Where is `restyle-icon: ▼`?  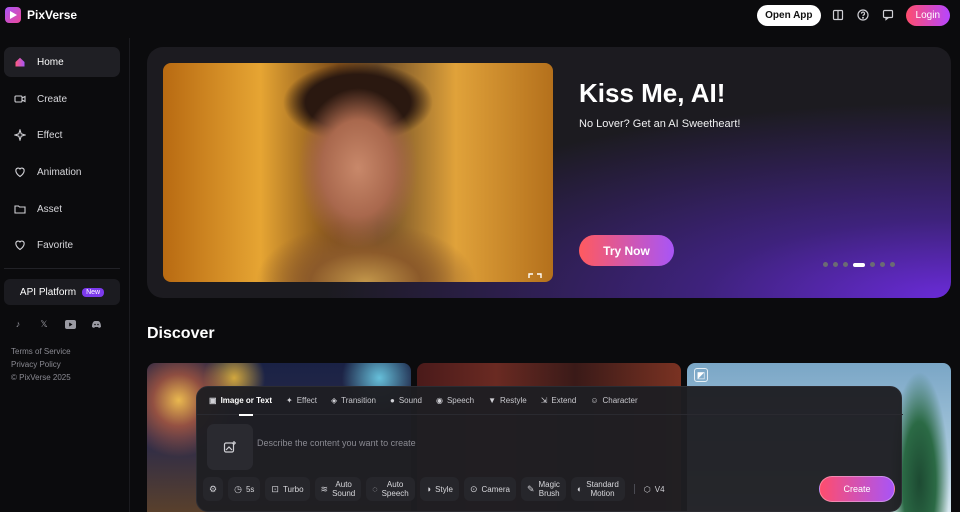 restyle-icon: ▼ is located at coordinates (492, 400).